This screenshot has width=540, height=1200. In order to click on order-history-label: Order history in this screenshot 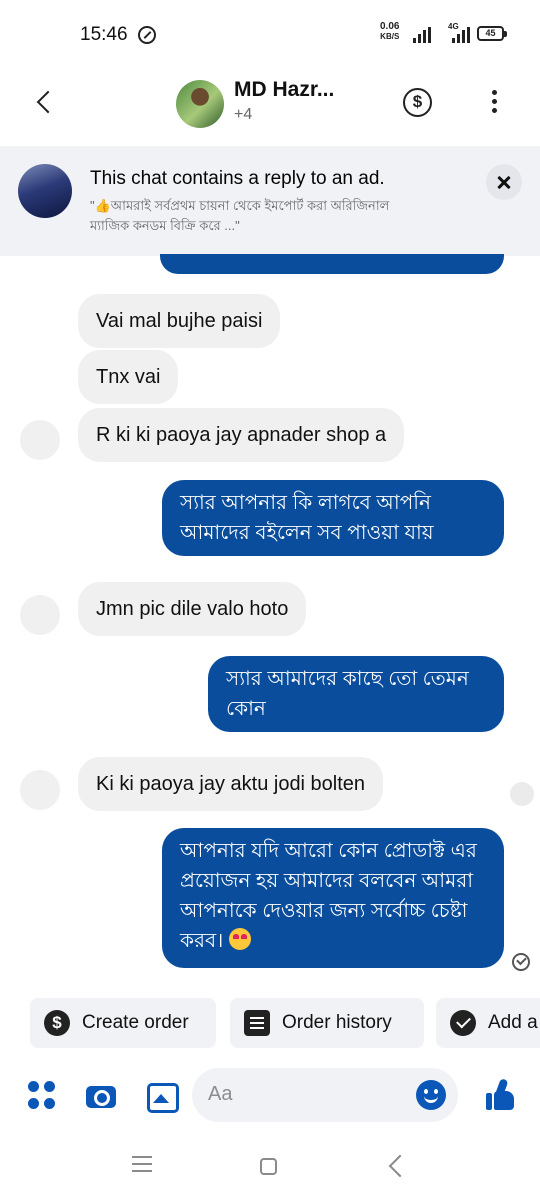, I will do `click(337, 1022)`.